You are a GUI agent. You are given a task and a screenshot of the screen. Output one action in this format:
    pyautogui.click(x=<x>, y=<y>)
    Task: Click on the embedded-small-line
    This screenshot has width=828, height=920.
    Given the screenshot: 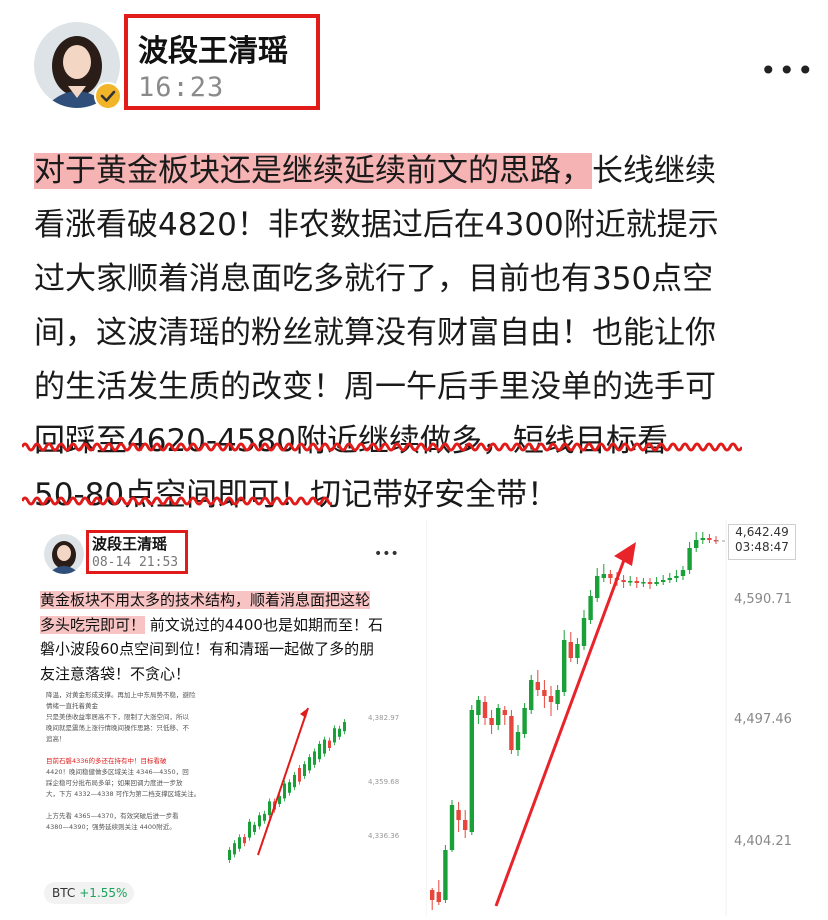 What is the action you would take?
    pyautogui.click(x=146, y=750)
    